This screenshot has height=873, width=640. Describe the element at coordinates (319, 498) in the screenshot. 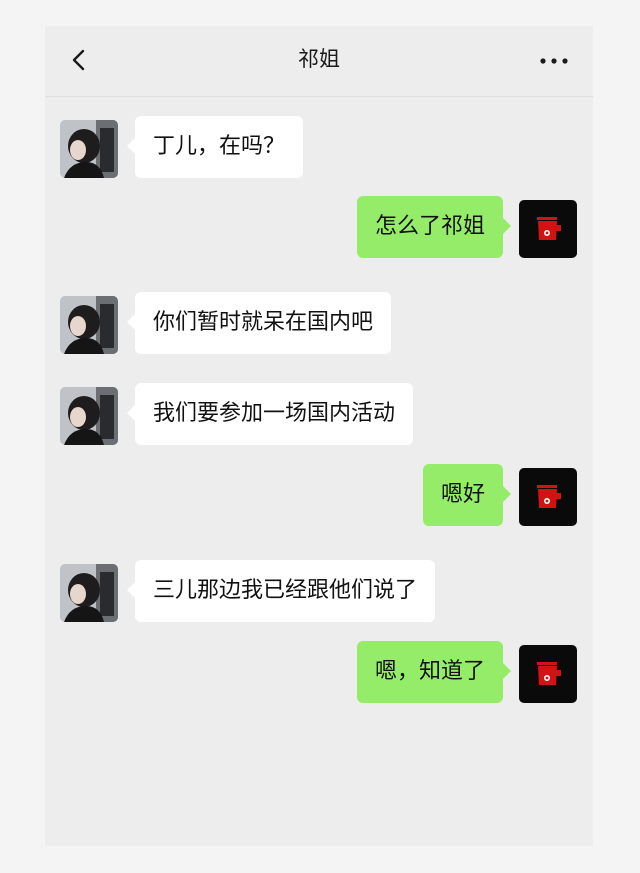

I see `message-row: 嗯好` at that location.